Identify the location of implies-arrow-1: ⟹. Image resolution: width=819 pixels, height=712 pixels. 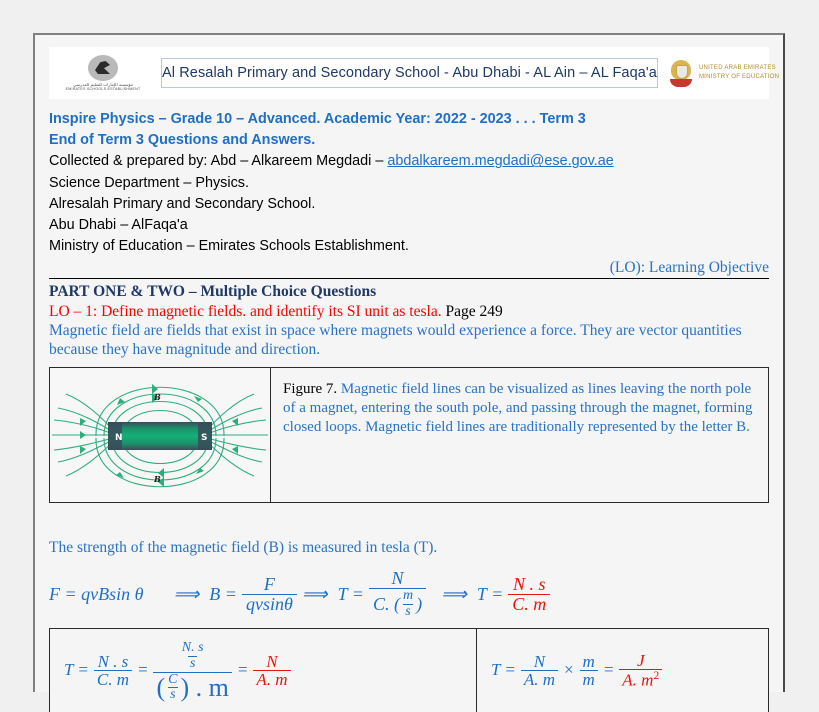
(186, 594).